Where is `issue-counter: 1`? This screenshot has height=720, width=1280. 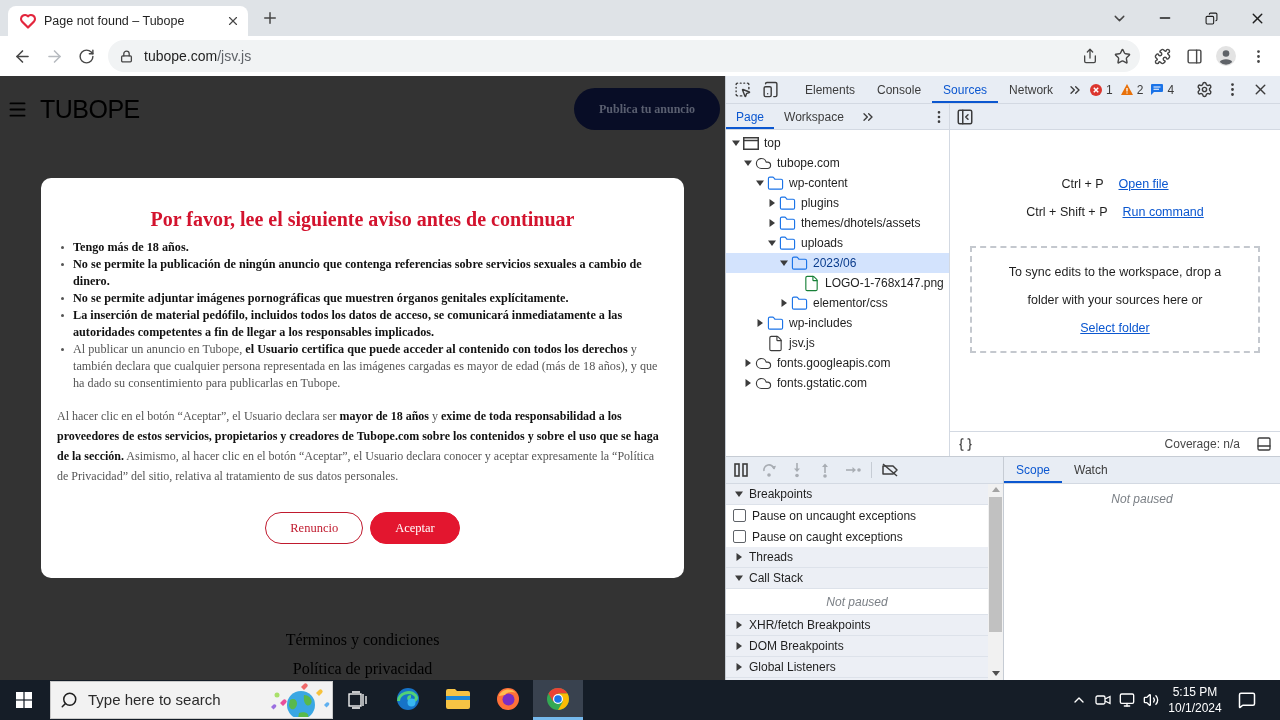 issue-counter: 1 is located at coordinates (1101, 89).